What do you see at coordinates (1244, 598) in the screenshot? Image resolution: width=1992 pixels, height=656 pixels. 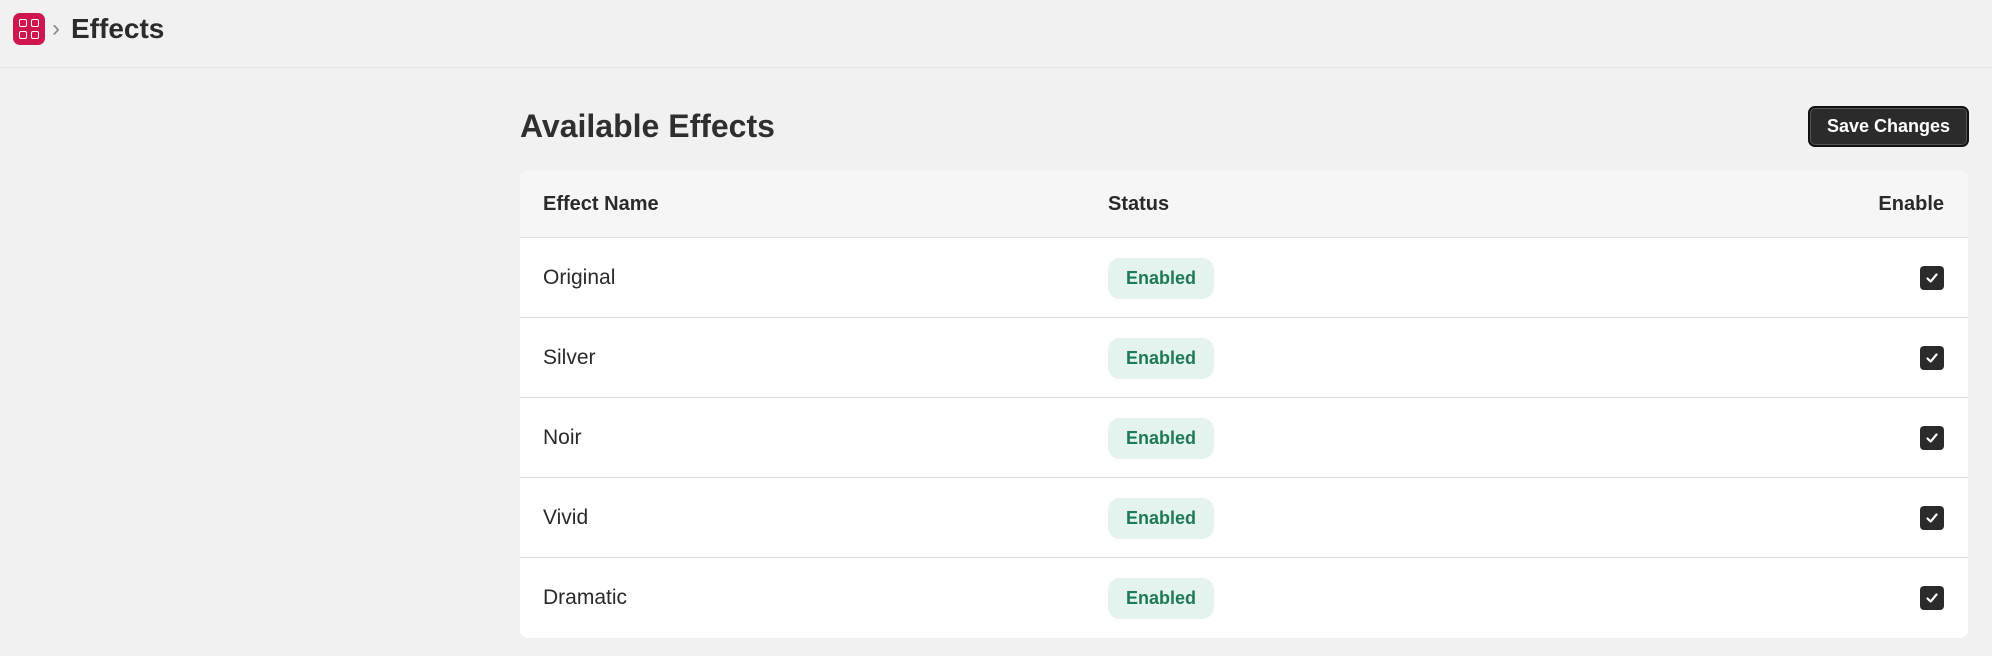 I see `table-row: Dramatic Enabled` at bounding box center [1244, 598].